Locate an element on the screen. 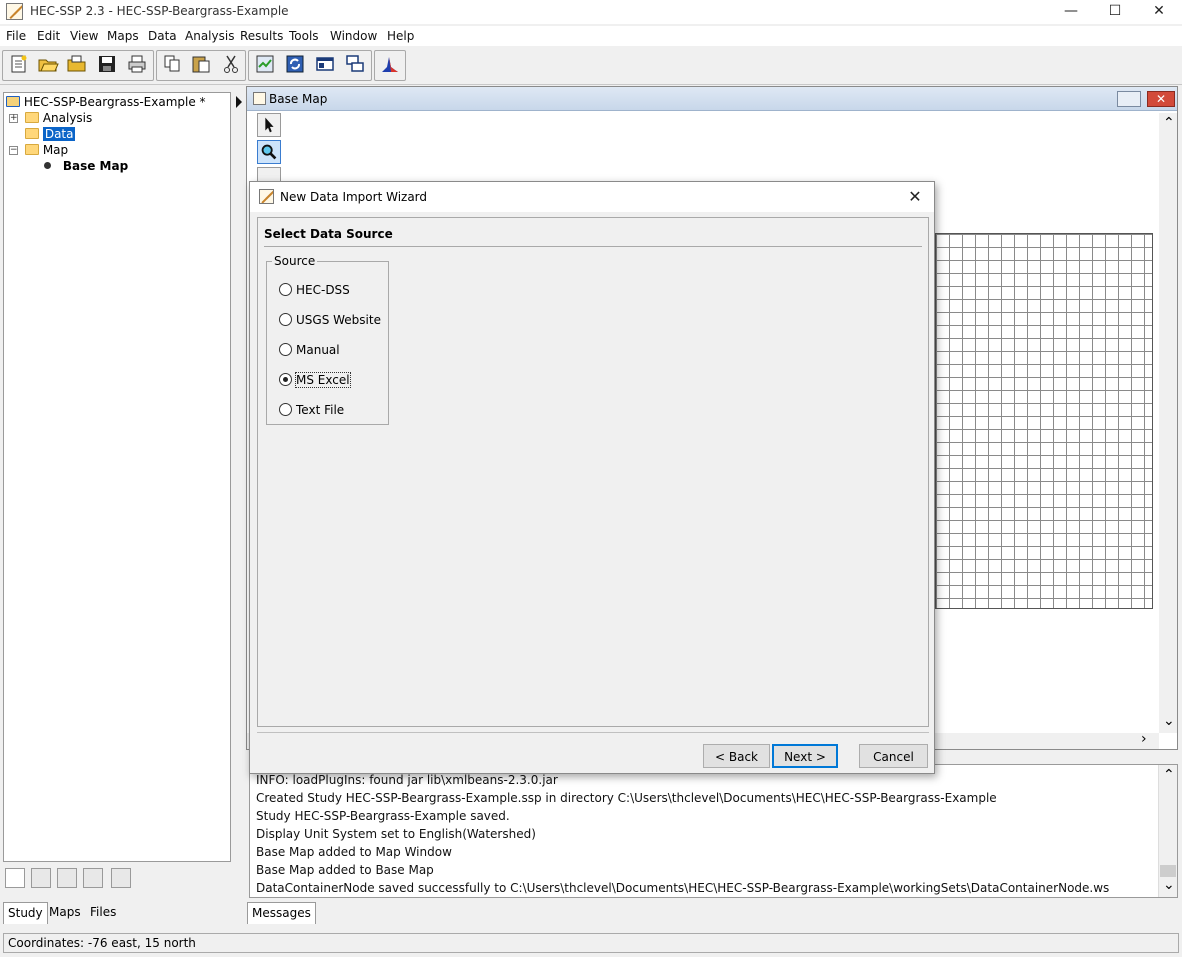 The image size is (1182, 957). menu-window: Window is located at coordinates (353, 36).